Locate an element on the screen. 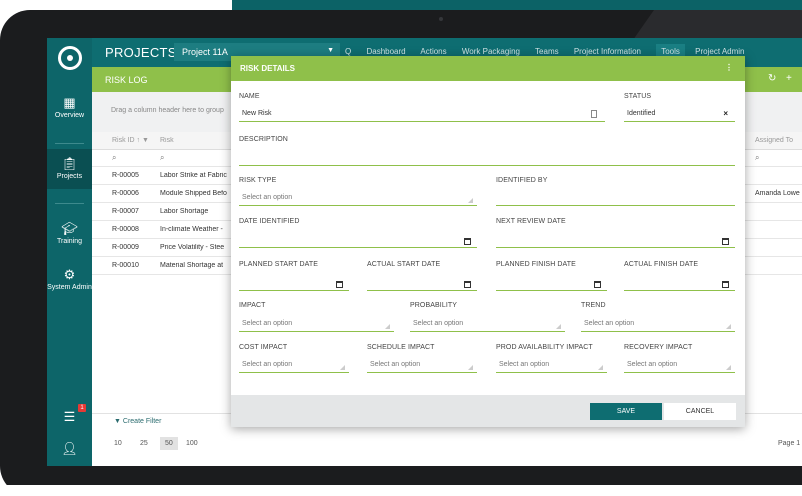 This screenshot has height=496, width=802. cost-impact-select: Select an option is located at coordinates (294, 366).